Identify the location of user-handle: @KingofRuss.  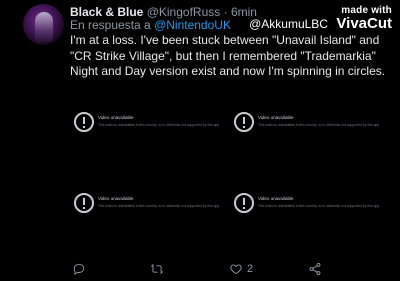
(184, 12).